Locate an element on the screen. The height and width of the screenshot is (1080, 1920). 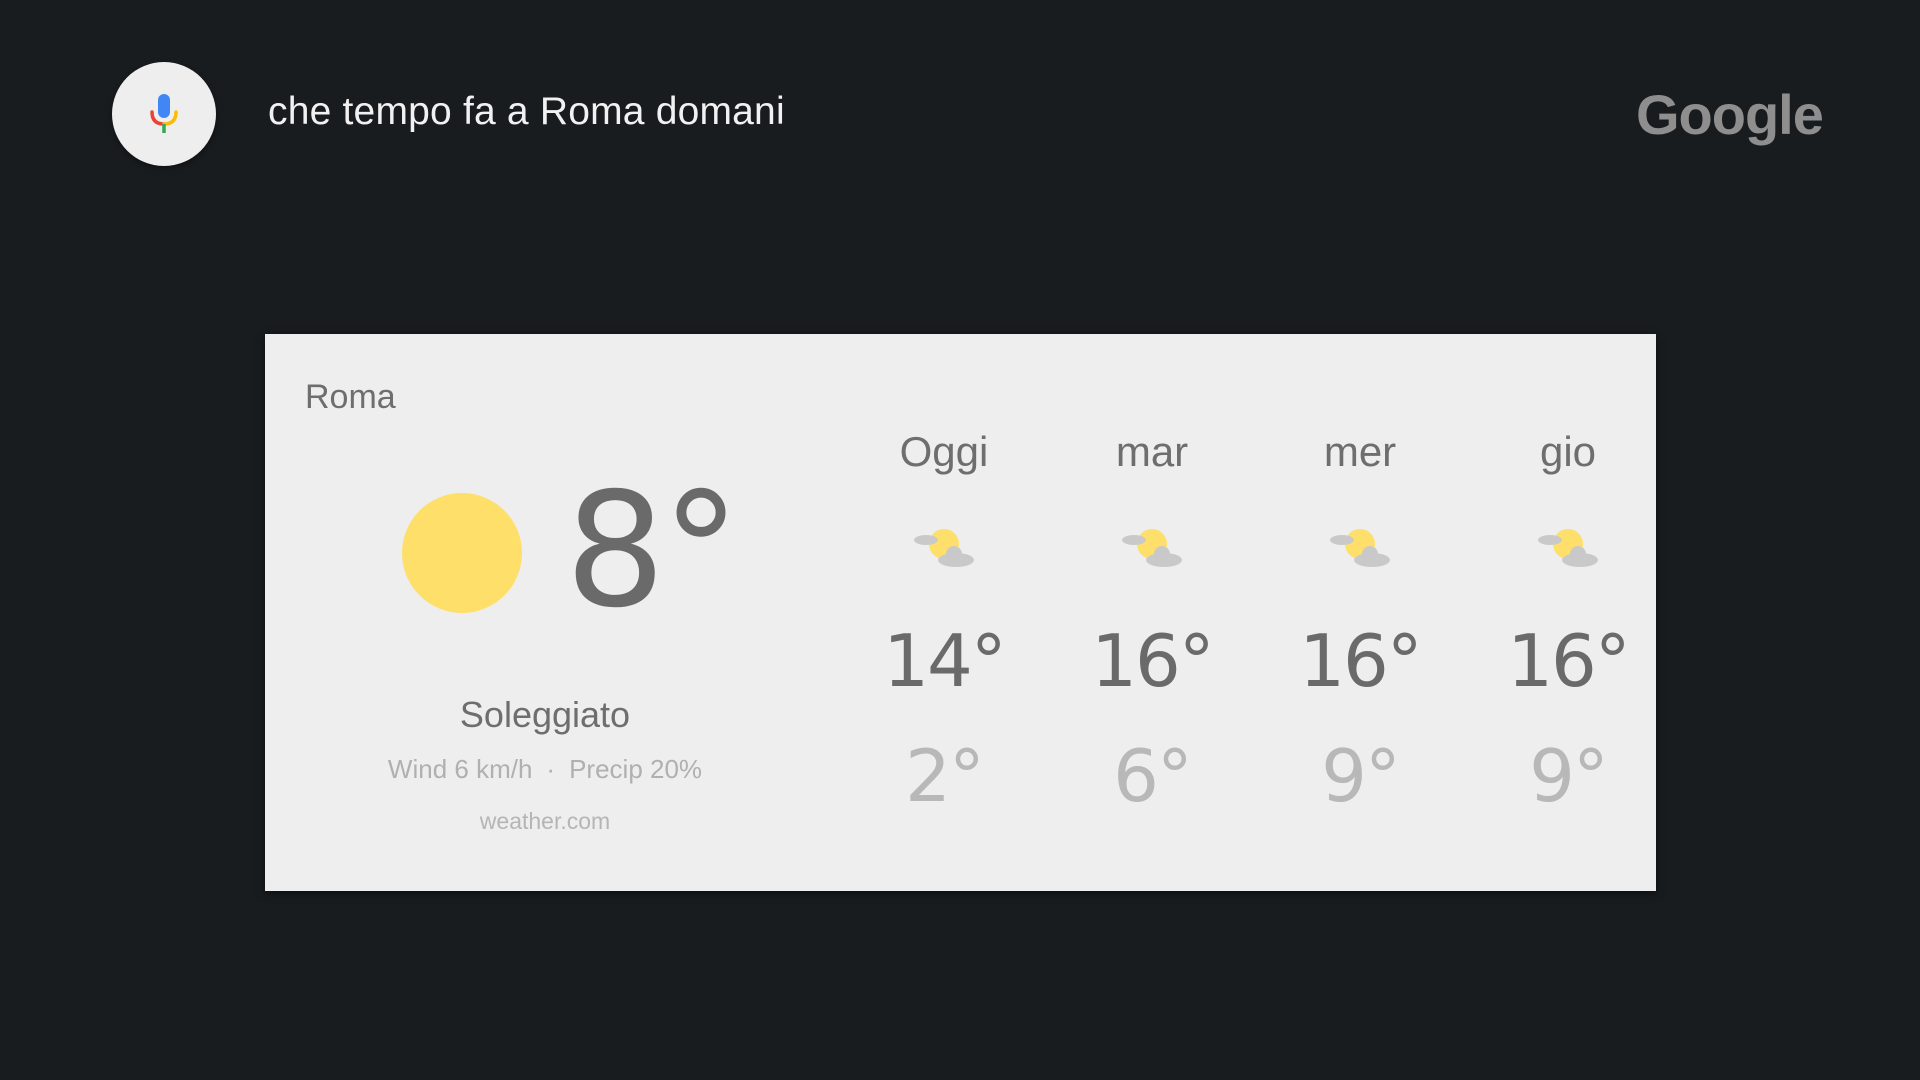
weather-condition: Soleggiato is located at coordinates (545, 714).